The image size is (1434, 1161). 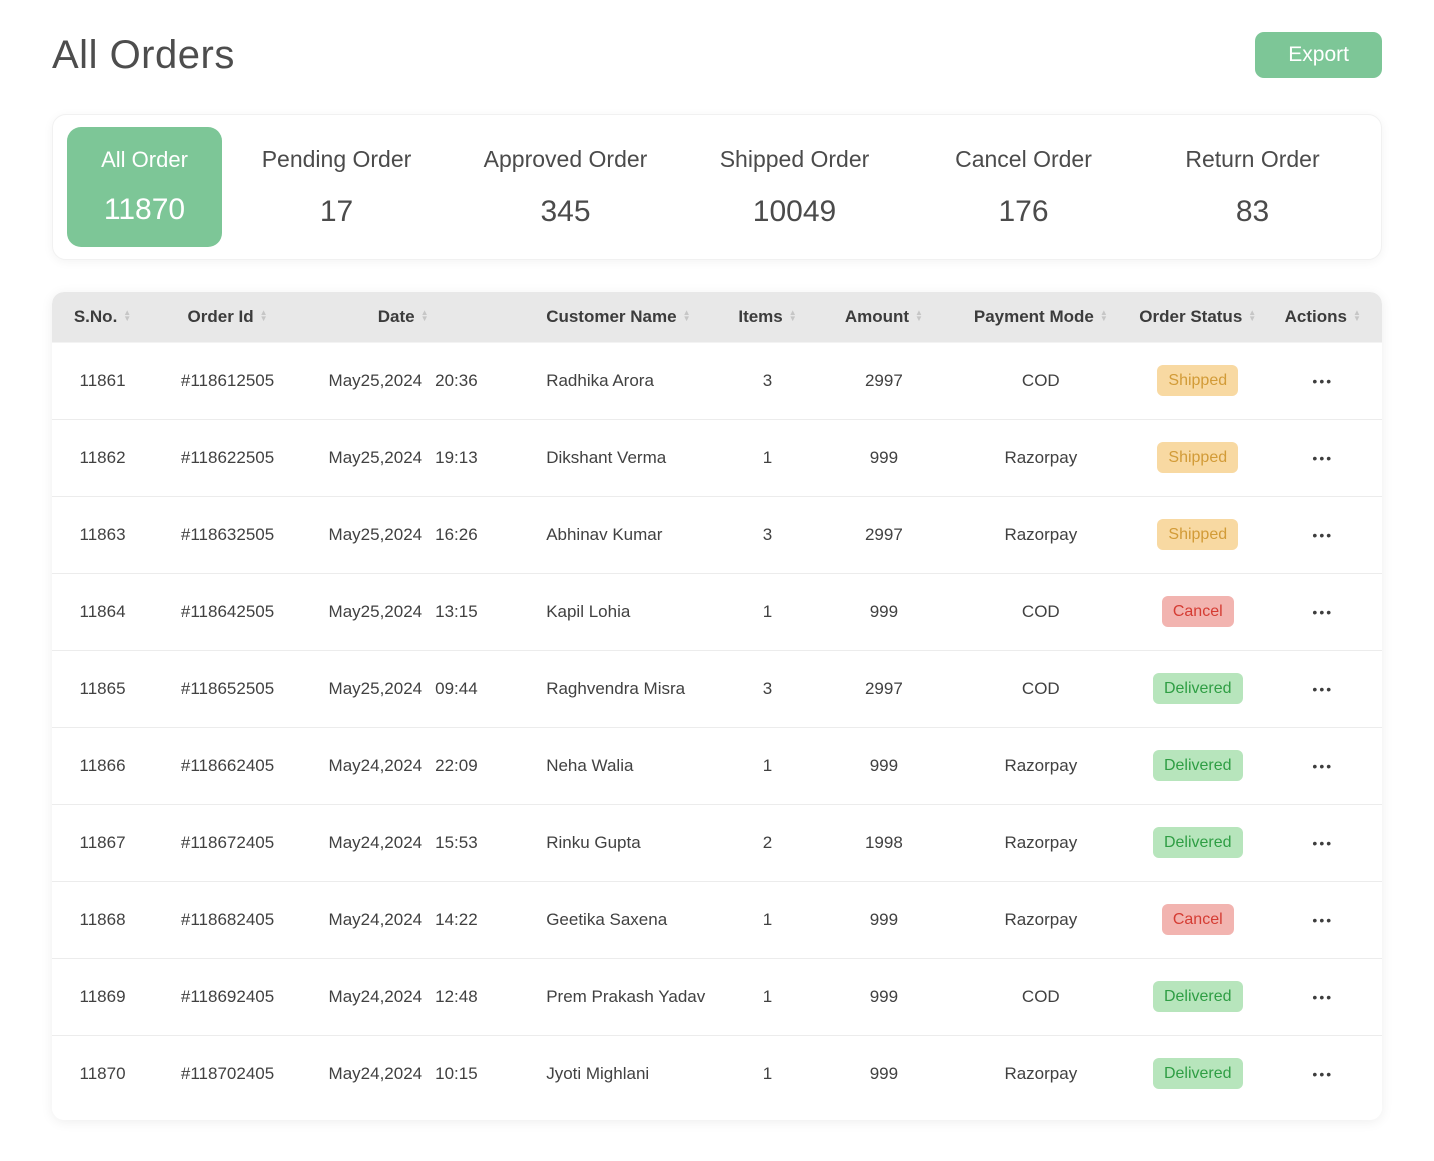 What do you see at coordinates (767, 842) in the screenshot?
I see `cell-items: 2` at bounding box center [767, 842].